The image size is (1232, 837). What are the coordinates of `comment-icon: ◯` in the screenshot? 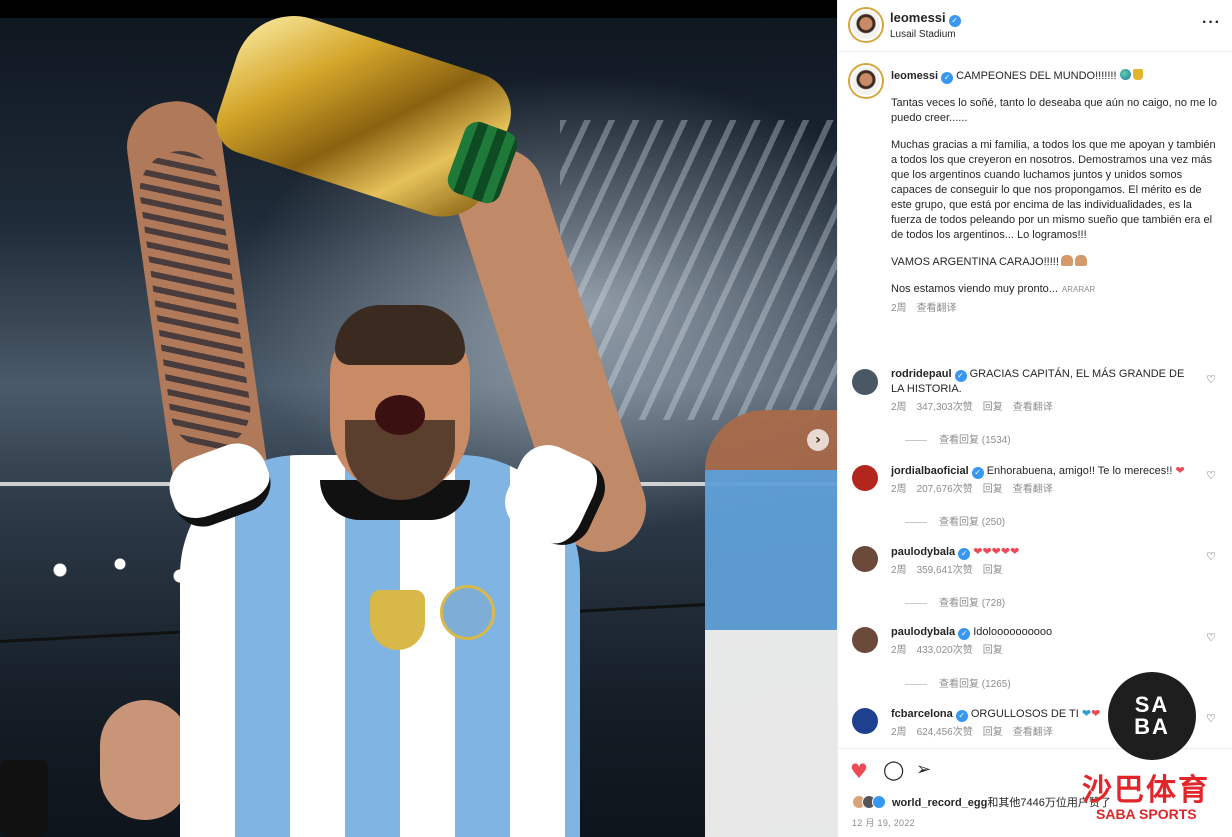 It's located at (893, 770).